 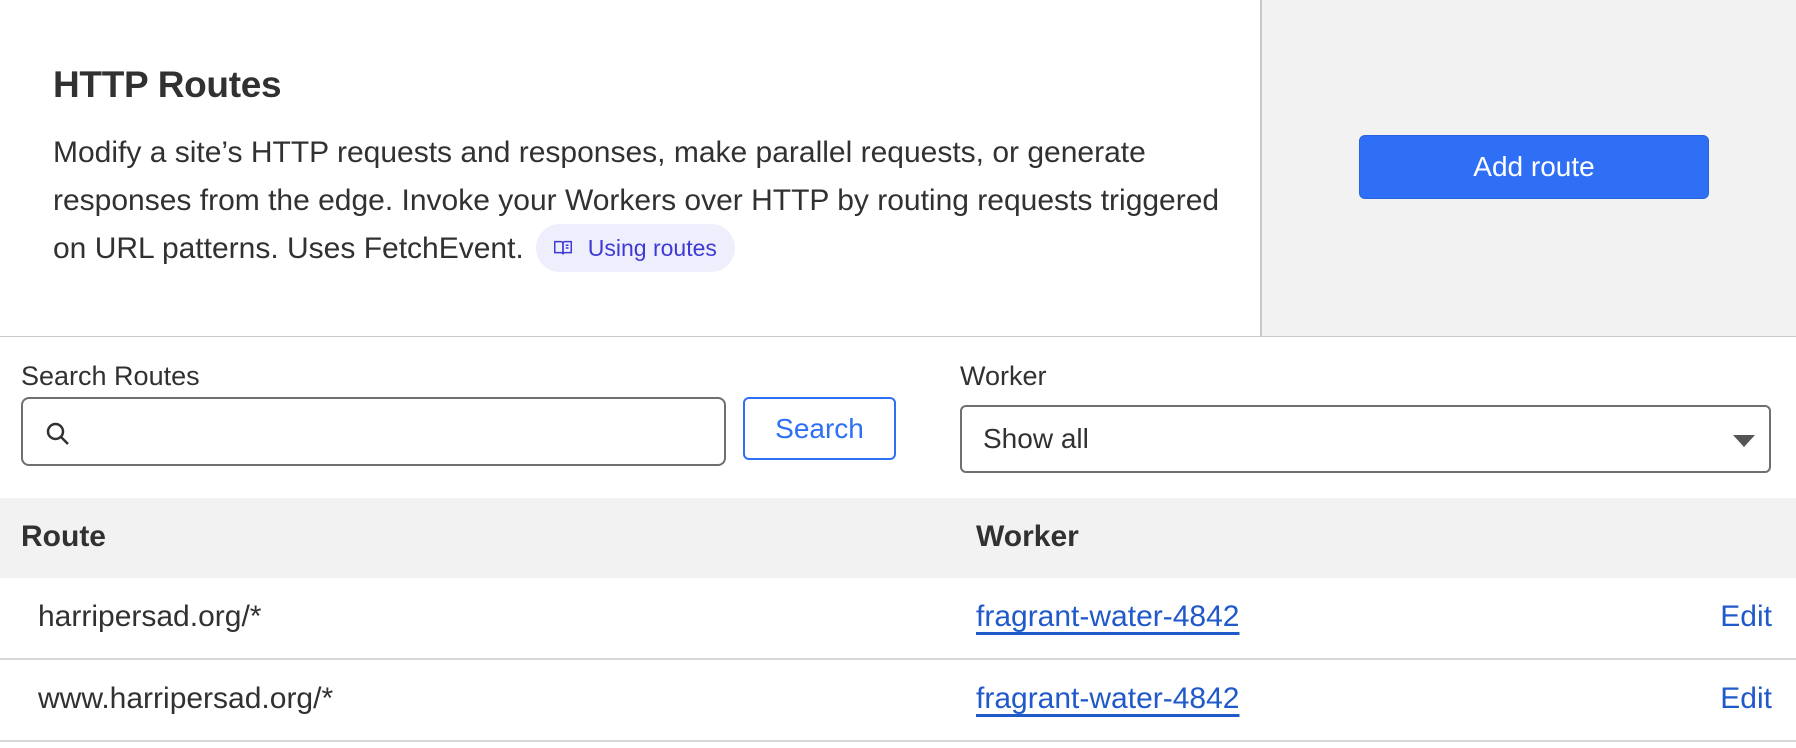 I want to click on route-pattern: harripersad.org/*, so click(x=150, y=616).